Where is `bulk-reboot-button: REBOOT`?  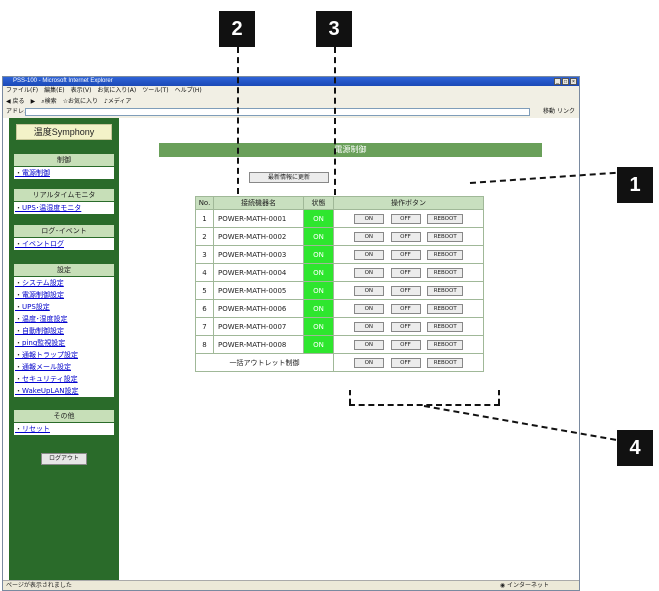 bulk-reboot-button: REBOOT is located at coordinates (445, 362).